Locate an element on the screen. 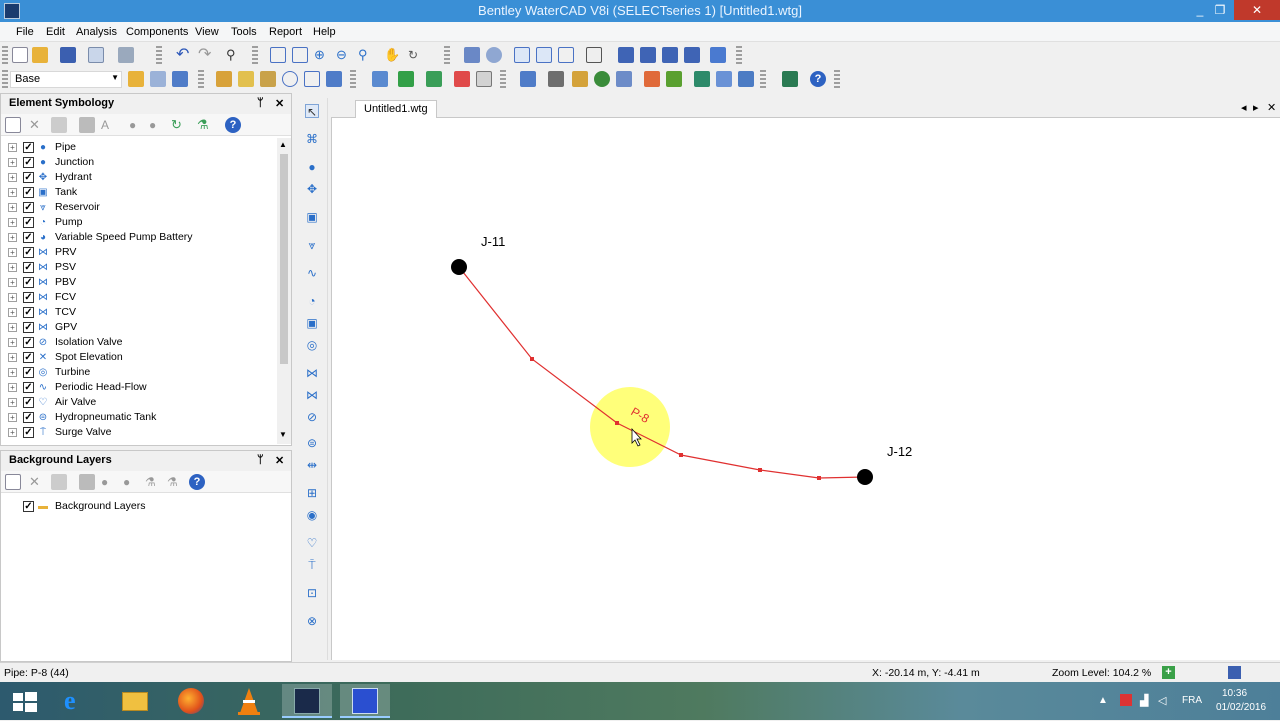 The height and width of the screenshot is (721, 1280). find-icon: ⚲ is located at coordinates (234, 55).